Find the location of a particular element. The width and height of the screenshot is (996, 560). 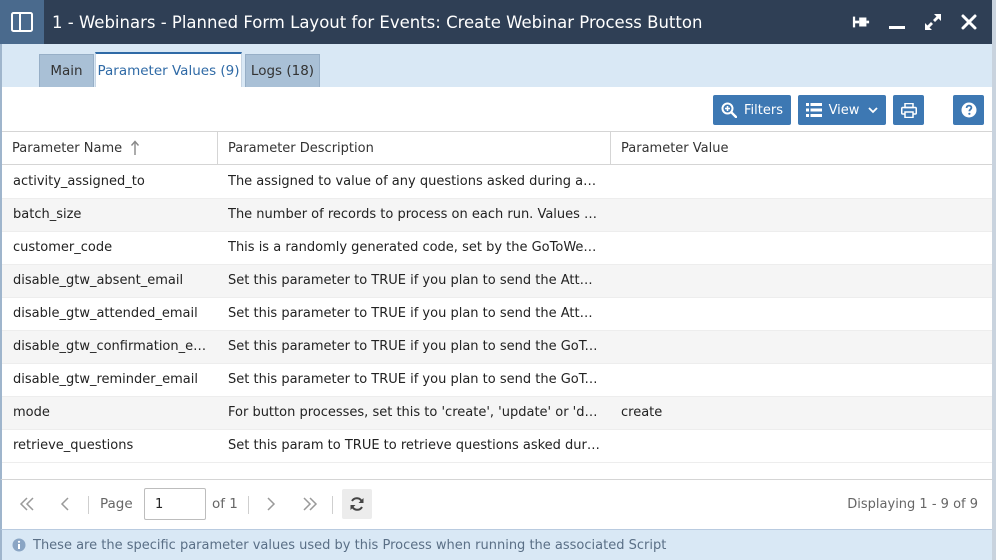

parameter-name-cell: activity_assigned_to is located at coordinates (79, 181).